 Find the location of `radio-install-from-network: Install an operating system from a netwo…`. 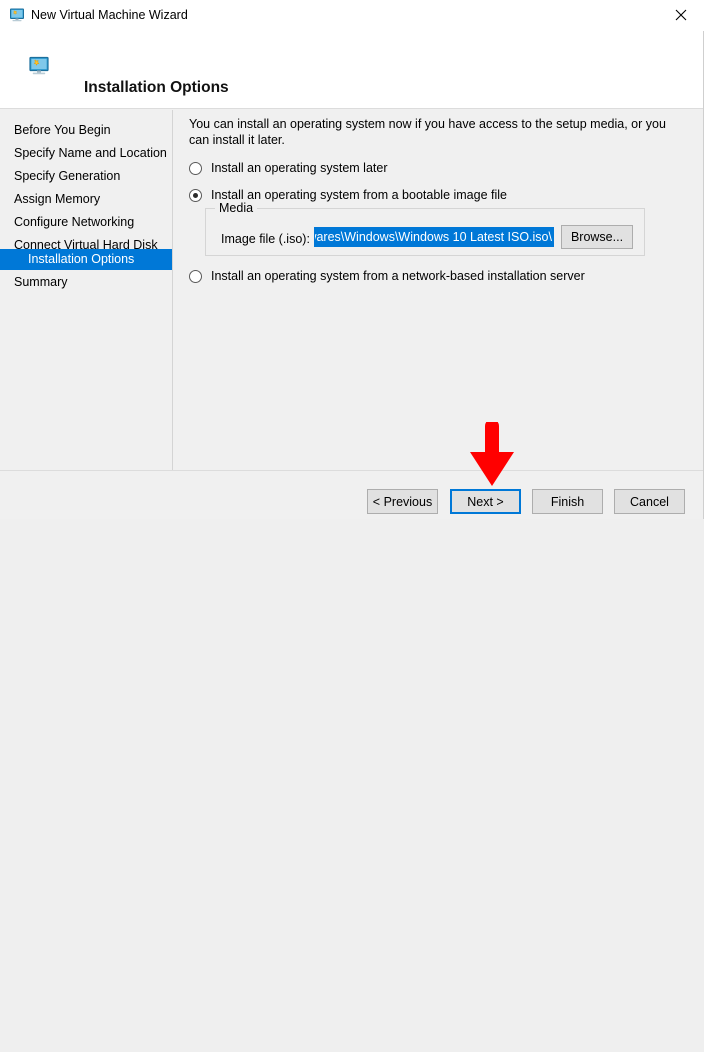

radio-install-from-network: Install an operating system from a netwo… is located at coordinates (387, 276).